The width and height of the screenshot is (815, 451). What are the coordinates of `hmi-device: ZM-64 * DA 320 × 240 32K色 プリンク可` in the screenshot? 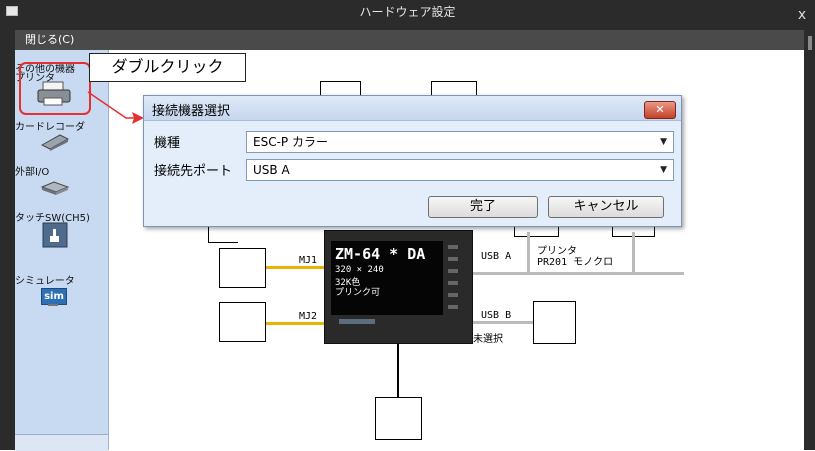 It's located at (398, 287).